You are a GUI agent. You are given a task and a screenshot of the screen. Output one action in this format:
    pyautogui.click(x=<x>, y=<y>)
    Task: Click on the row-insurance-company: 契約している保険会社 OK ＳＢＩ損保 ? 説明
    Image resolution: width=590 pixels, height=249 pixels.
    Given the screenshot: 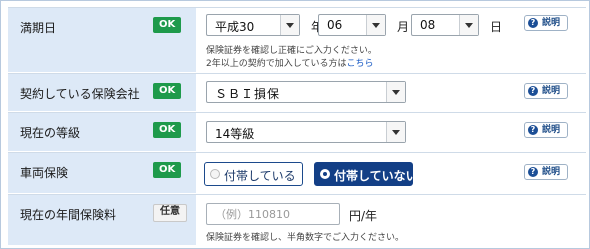 What is the action you would take?
    pyautogui.click(x=297, y=92)
    